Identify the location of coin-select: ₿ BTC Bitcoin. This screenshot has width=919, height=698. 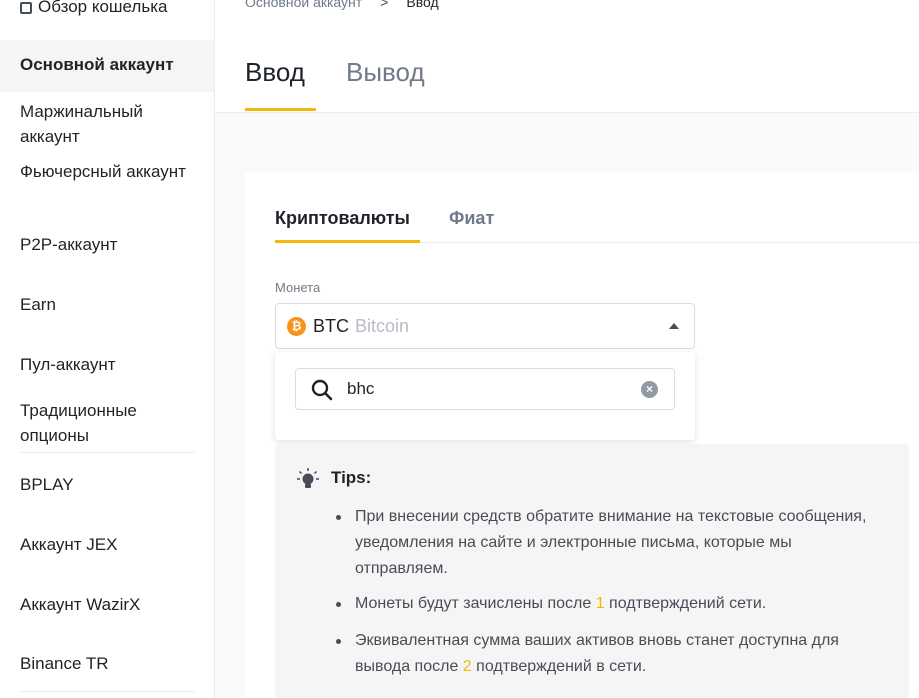
(485, 326).